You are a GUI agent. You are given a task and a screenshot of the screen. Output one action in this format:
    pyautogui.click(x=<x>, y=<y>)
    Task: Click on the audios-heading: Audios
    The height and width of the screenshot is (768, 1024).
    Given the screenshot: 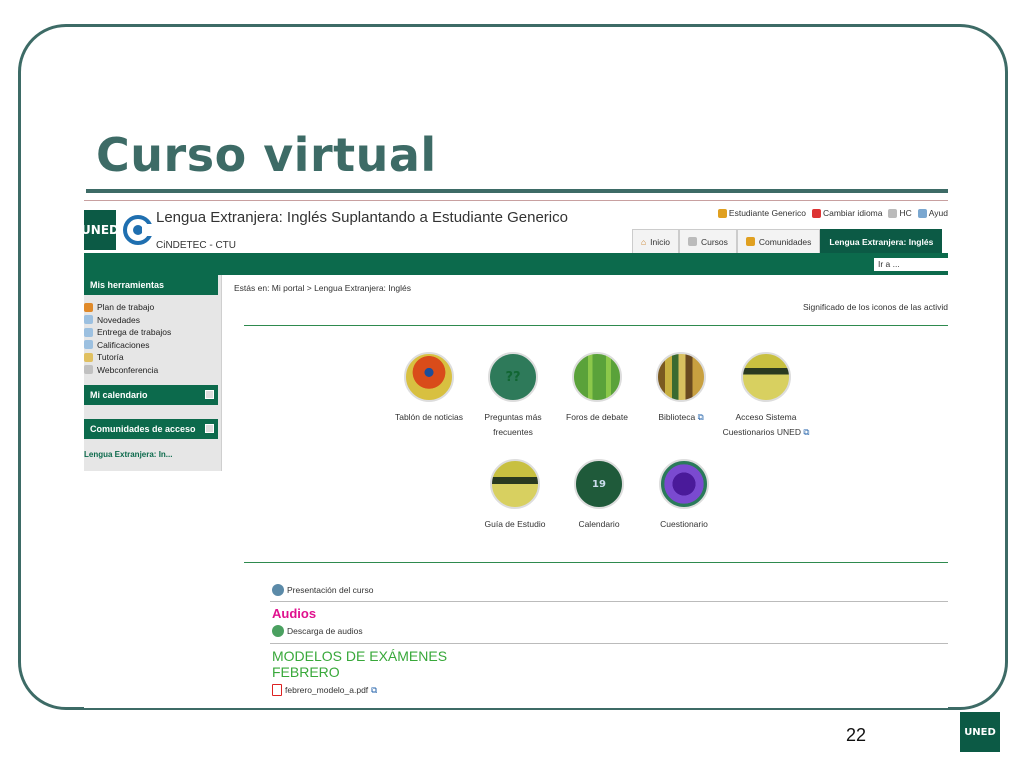 What is the action you would take?
    pyautogui.click(x=294, y=613)
    